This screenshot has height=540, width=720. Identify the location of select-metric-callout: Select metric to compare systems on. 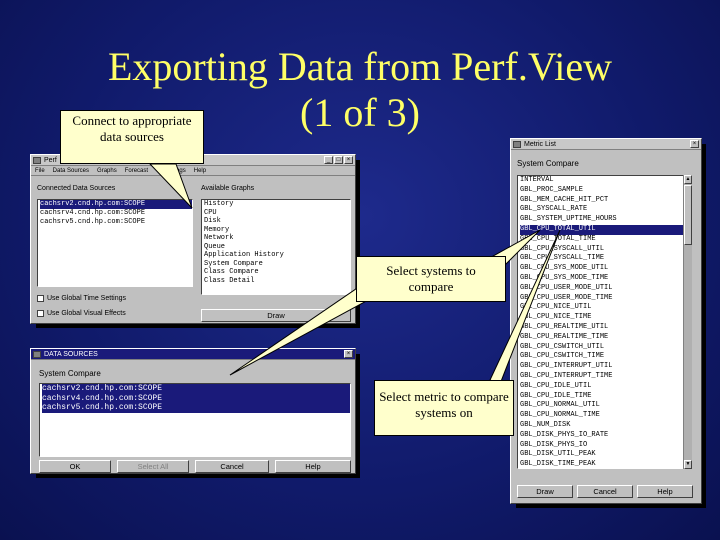
(444, 408).